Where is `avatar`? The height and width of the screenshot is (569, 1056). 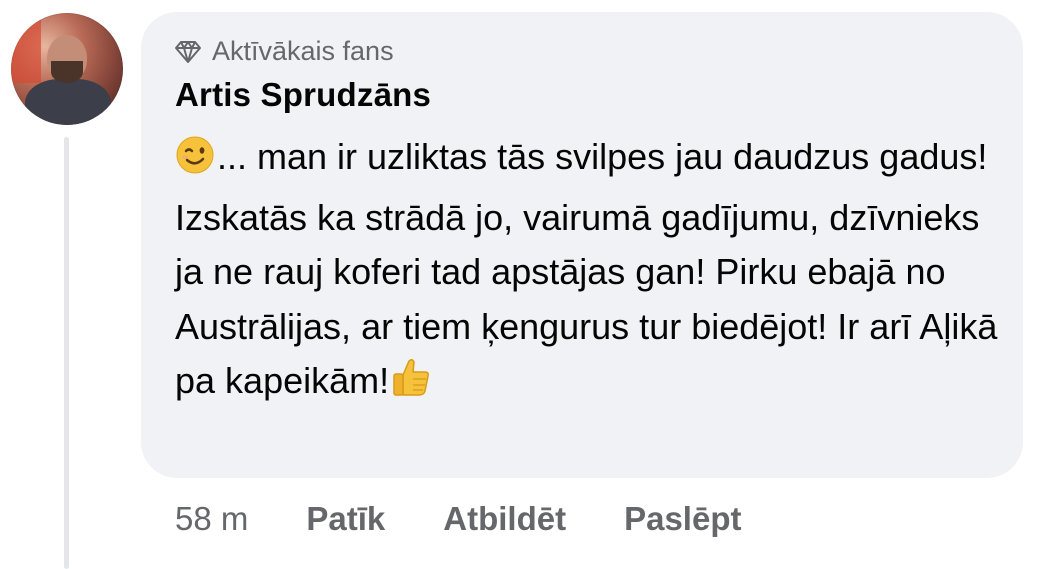
avatar is located at coordinates (67, 69).